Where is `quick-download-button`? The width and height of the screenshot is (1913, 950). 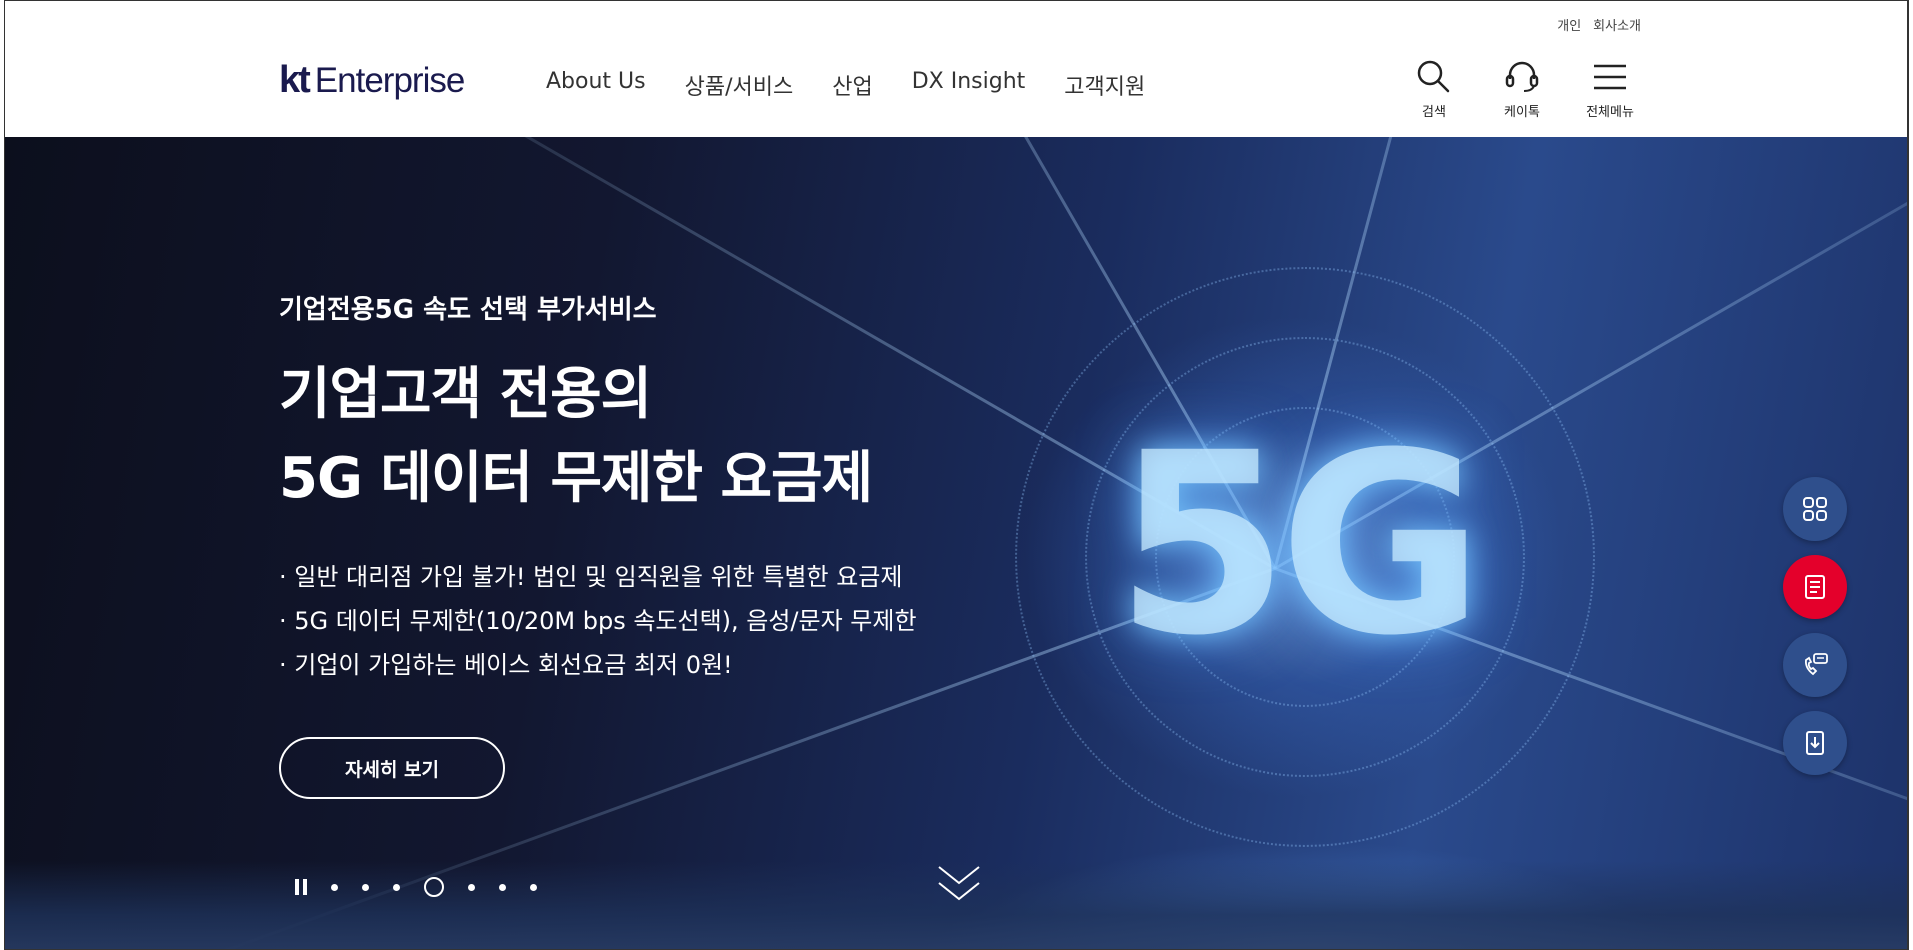
quick-download-button is located at coordinates (1815, 743).